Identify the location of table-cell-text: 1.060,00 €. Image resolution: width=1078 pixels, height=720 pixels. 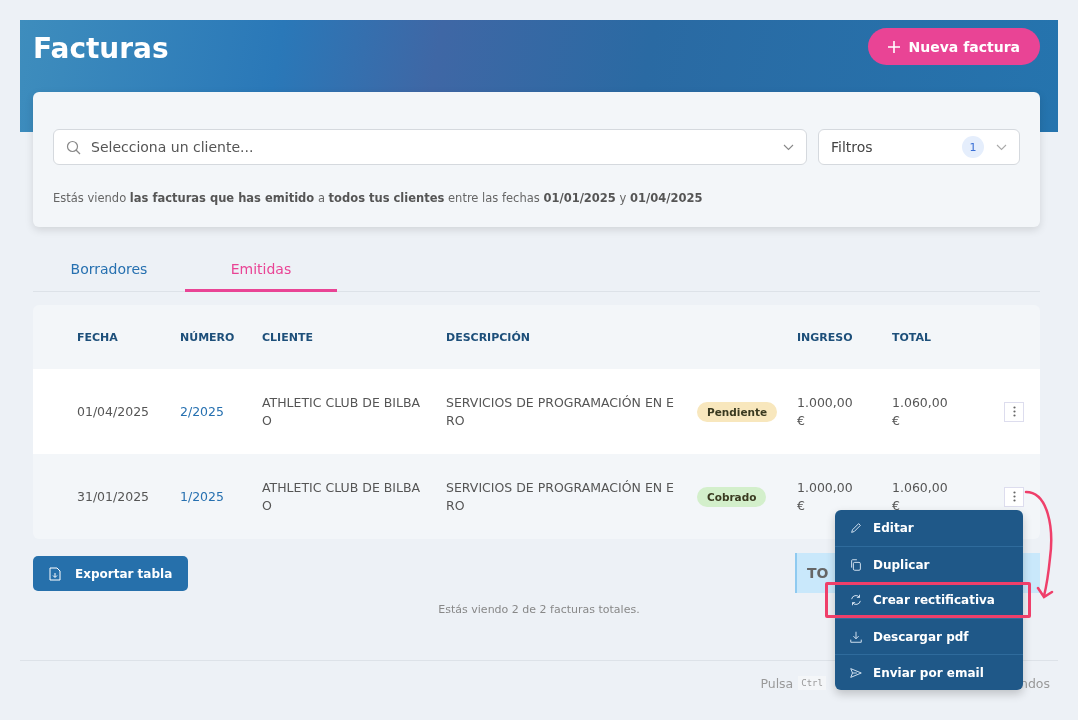
(920, 411).